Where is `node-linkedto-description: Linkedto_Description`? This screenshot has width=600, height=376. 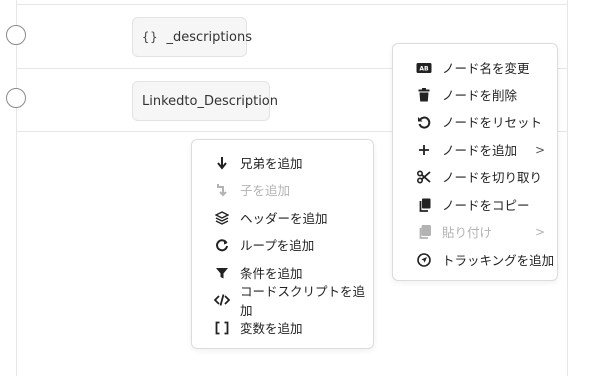
node-linkedto-description: Linkedto_Description is located at coordinates (205, 101).